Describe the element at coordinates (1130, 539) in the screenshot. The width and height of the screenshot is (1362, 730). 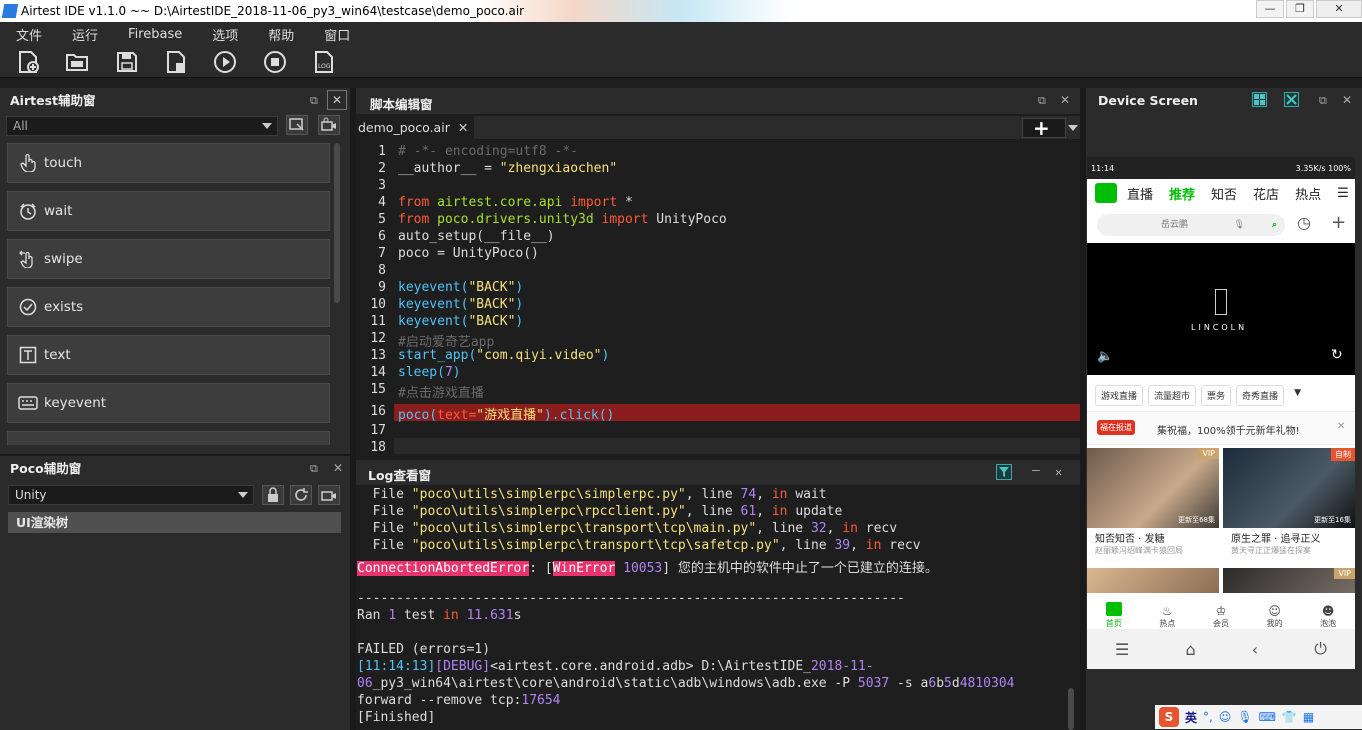
I see `card-title: 知否知否 · 发糖` at that location.